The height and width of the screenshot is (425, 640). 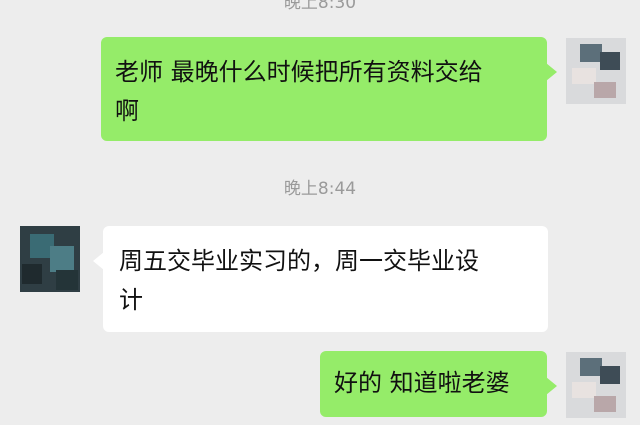 What do you see at coordinates (422, 383) in the screenshot?
I see `message-text: 好的 知道啦老婆` at bounding box center [422, 383].